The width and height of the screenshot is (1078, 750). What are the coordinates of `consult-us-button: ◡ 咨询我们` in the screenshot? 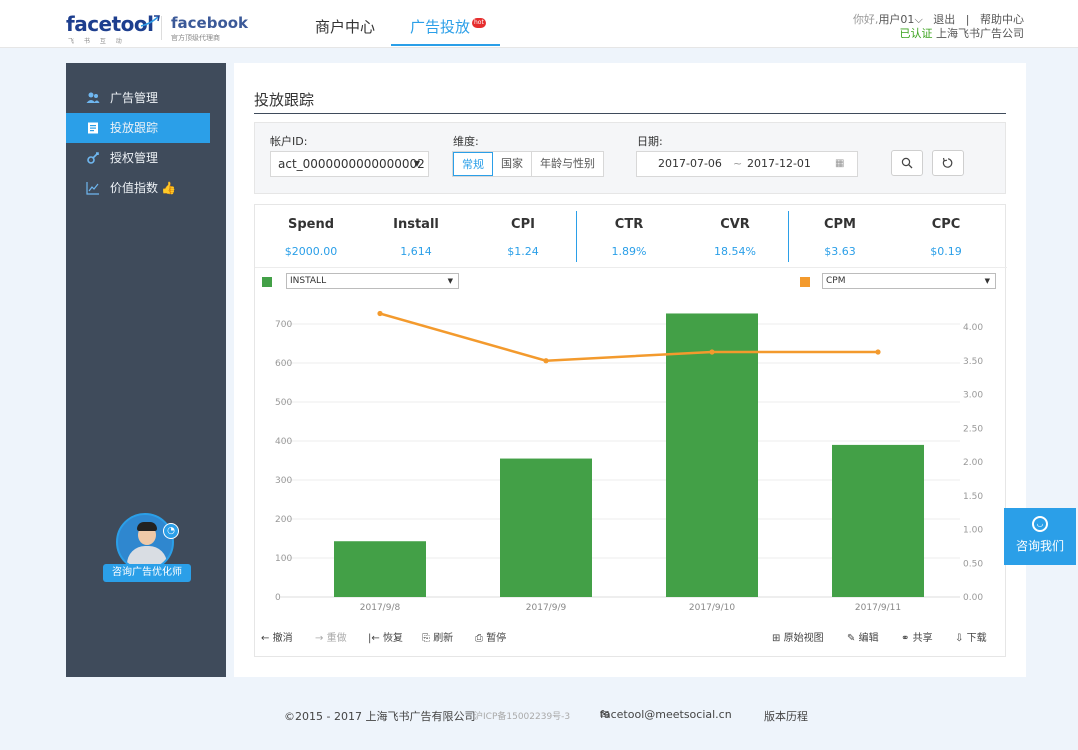 It's located at (1040, 536).